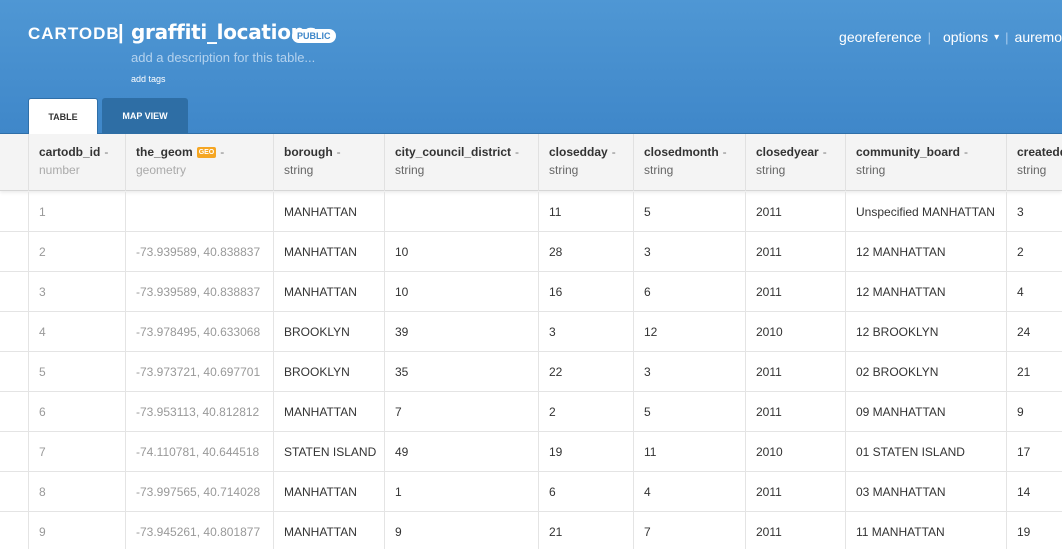  I want to click on cell-community_board: 12 MANHATTAN, so click(926, 292).